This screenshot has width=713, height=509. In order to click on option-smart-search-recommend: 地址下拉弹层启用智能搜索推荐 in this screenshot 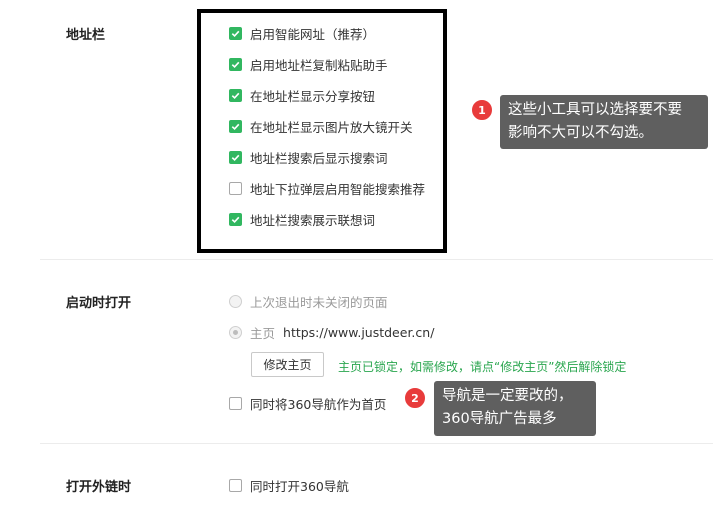, I will do `click(327, 188)`.